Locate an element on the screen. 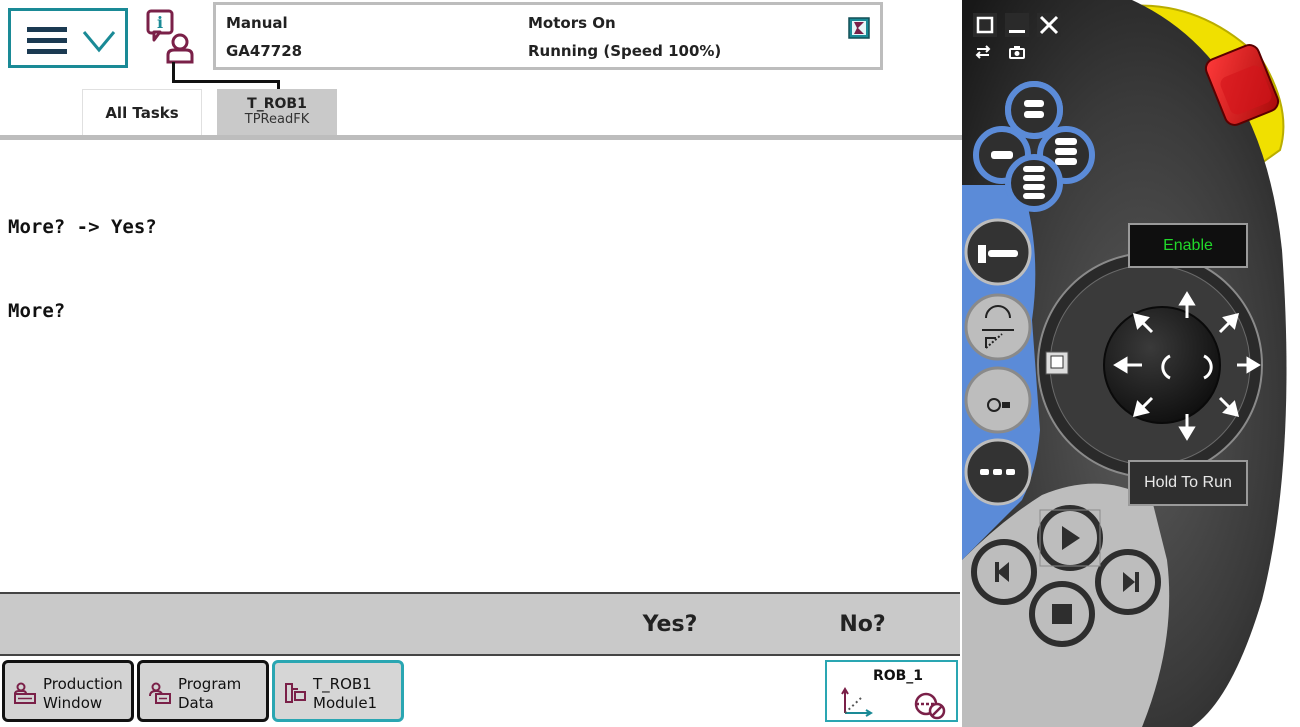 This screenshot has width=1300, height=727. program-editor-icon is located at coordinates (295, 693).